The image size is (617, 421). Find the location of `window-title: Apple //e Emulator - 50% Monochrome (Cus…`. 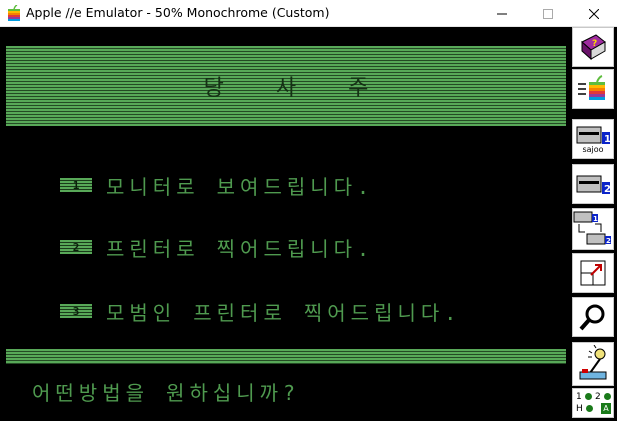

window-title: Apple //e Emulator - 50% Monochrome (Cus… is located at coordinates (178, 12).